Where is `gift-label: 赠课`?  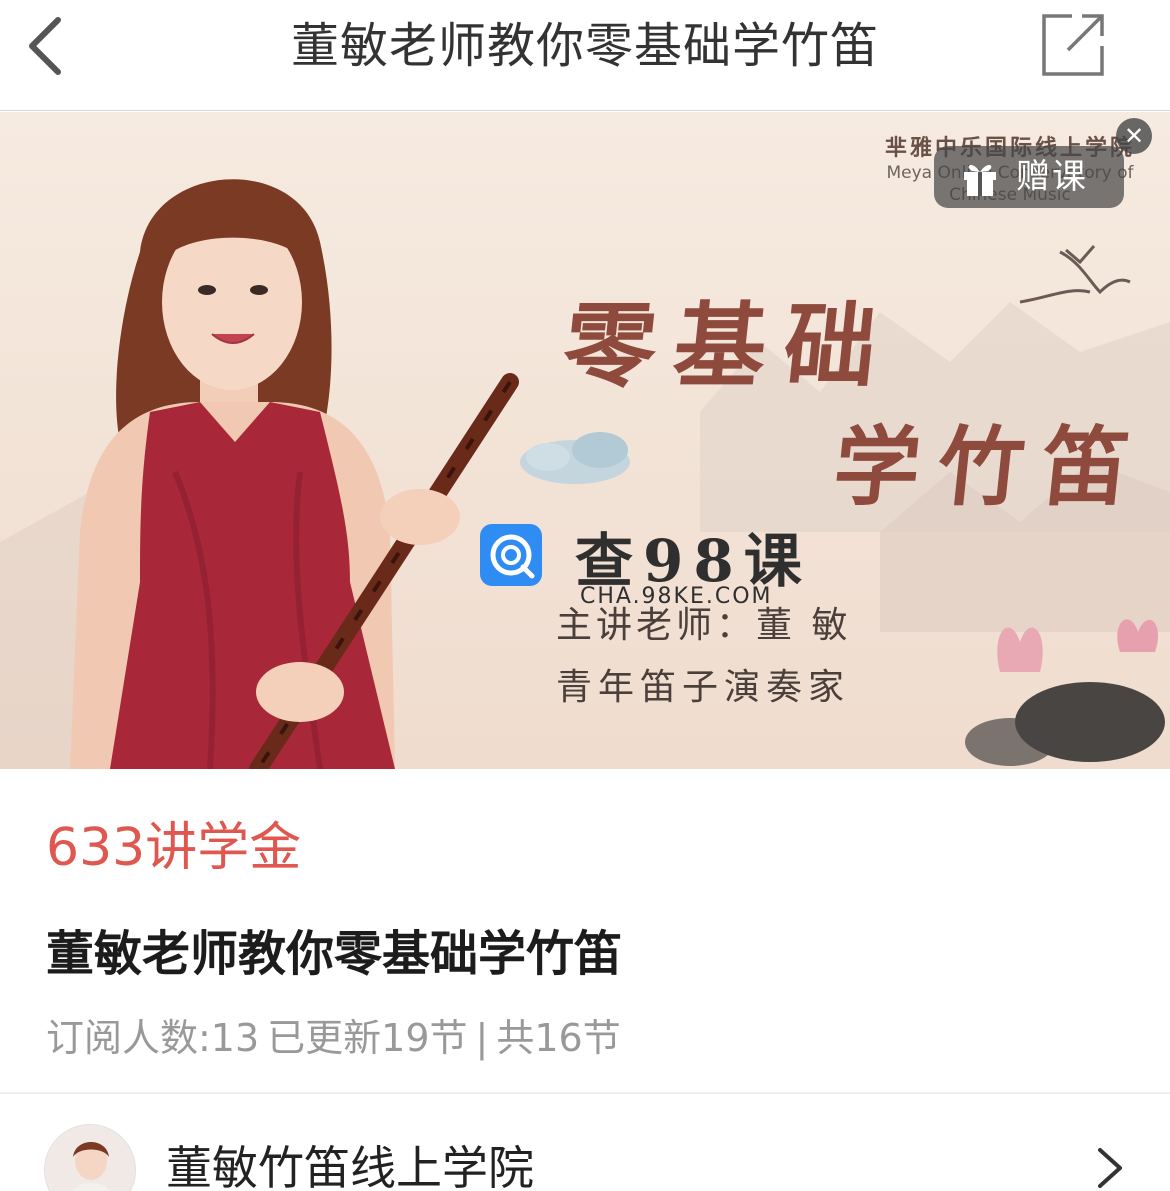
gift-label: 赠课 is located at coordinates (1052, 177).